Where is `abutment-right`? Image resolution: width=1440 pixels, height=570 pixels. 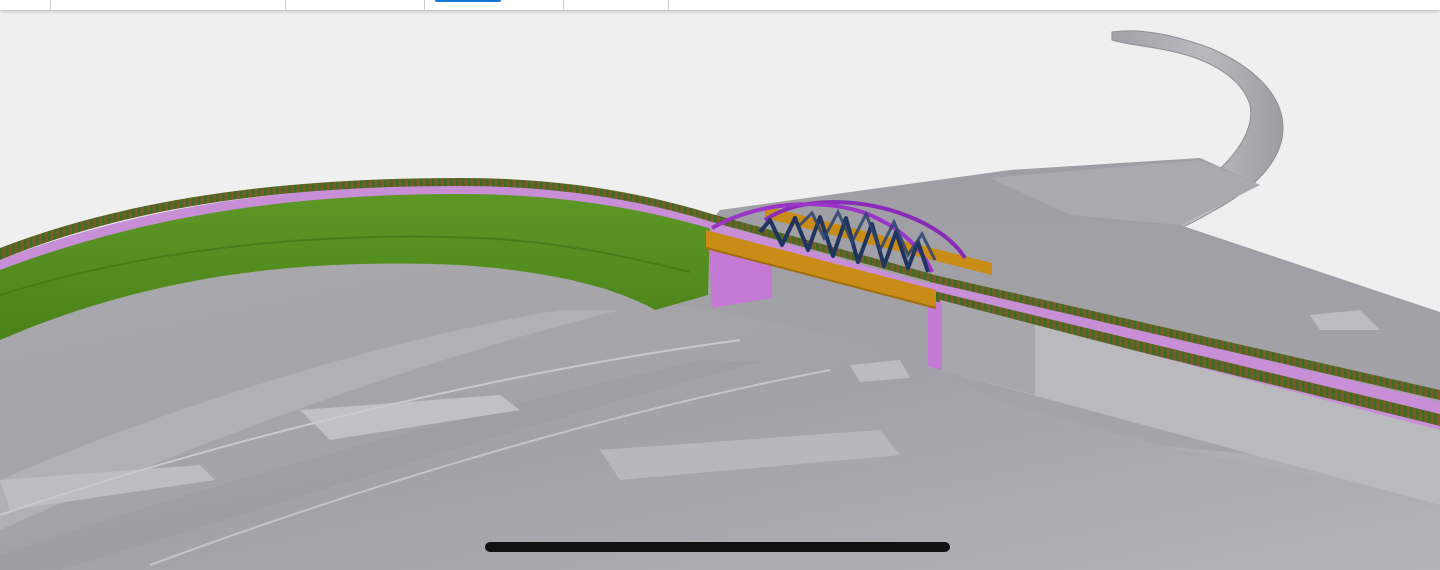 abutment-right is located at coordinates (935, 336).